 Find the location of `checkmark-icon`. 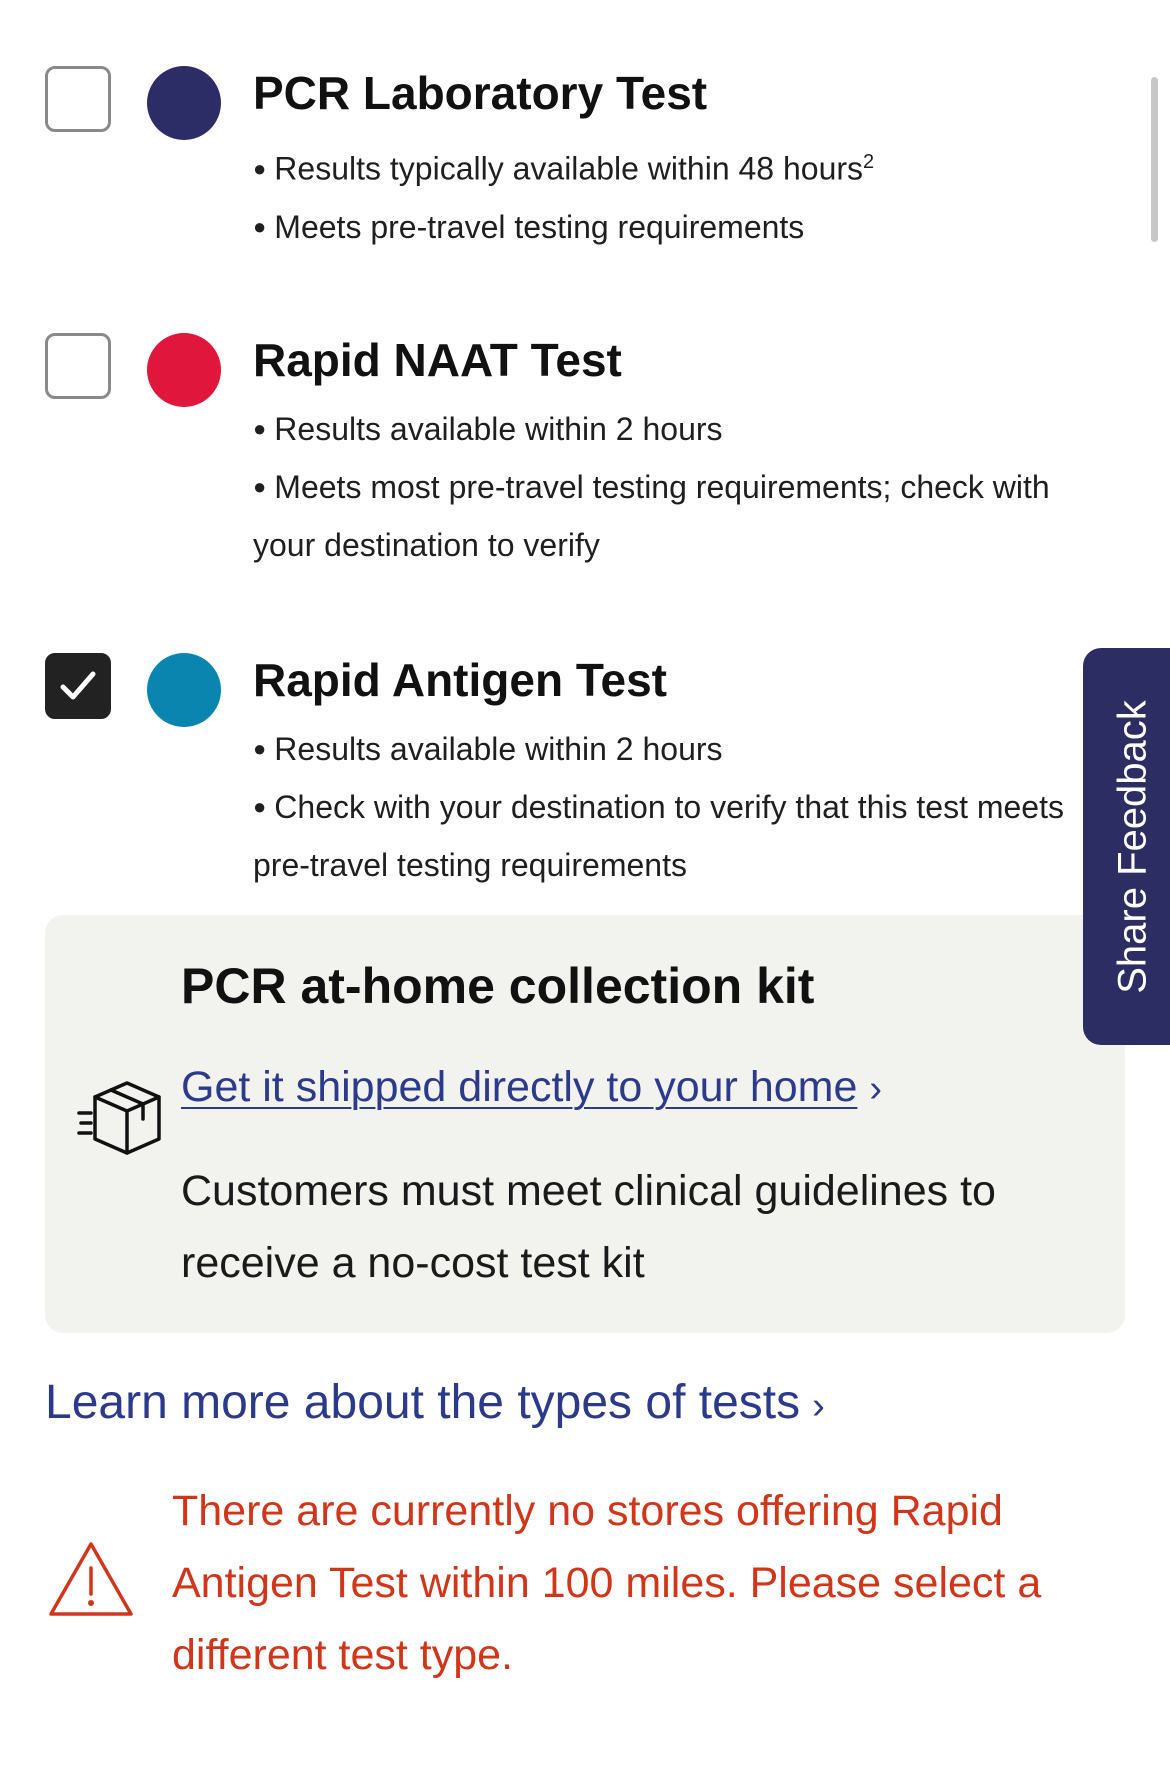

checkmark-icon is located at coordinates (78, 685).